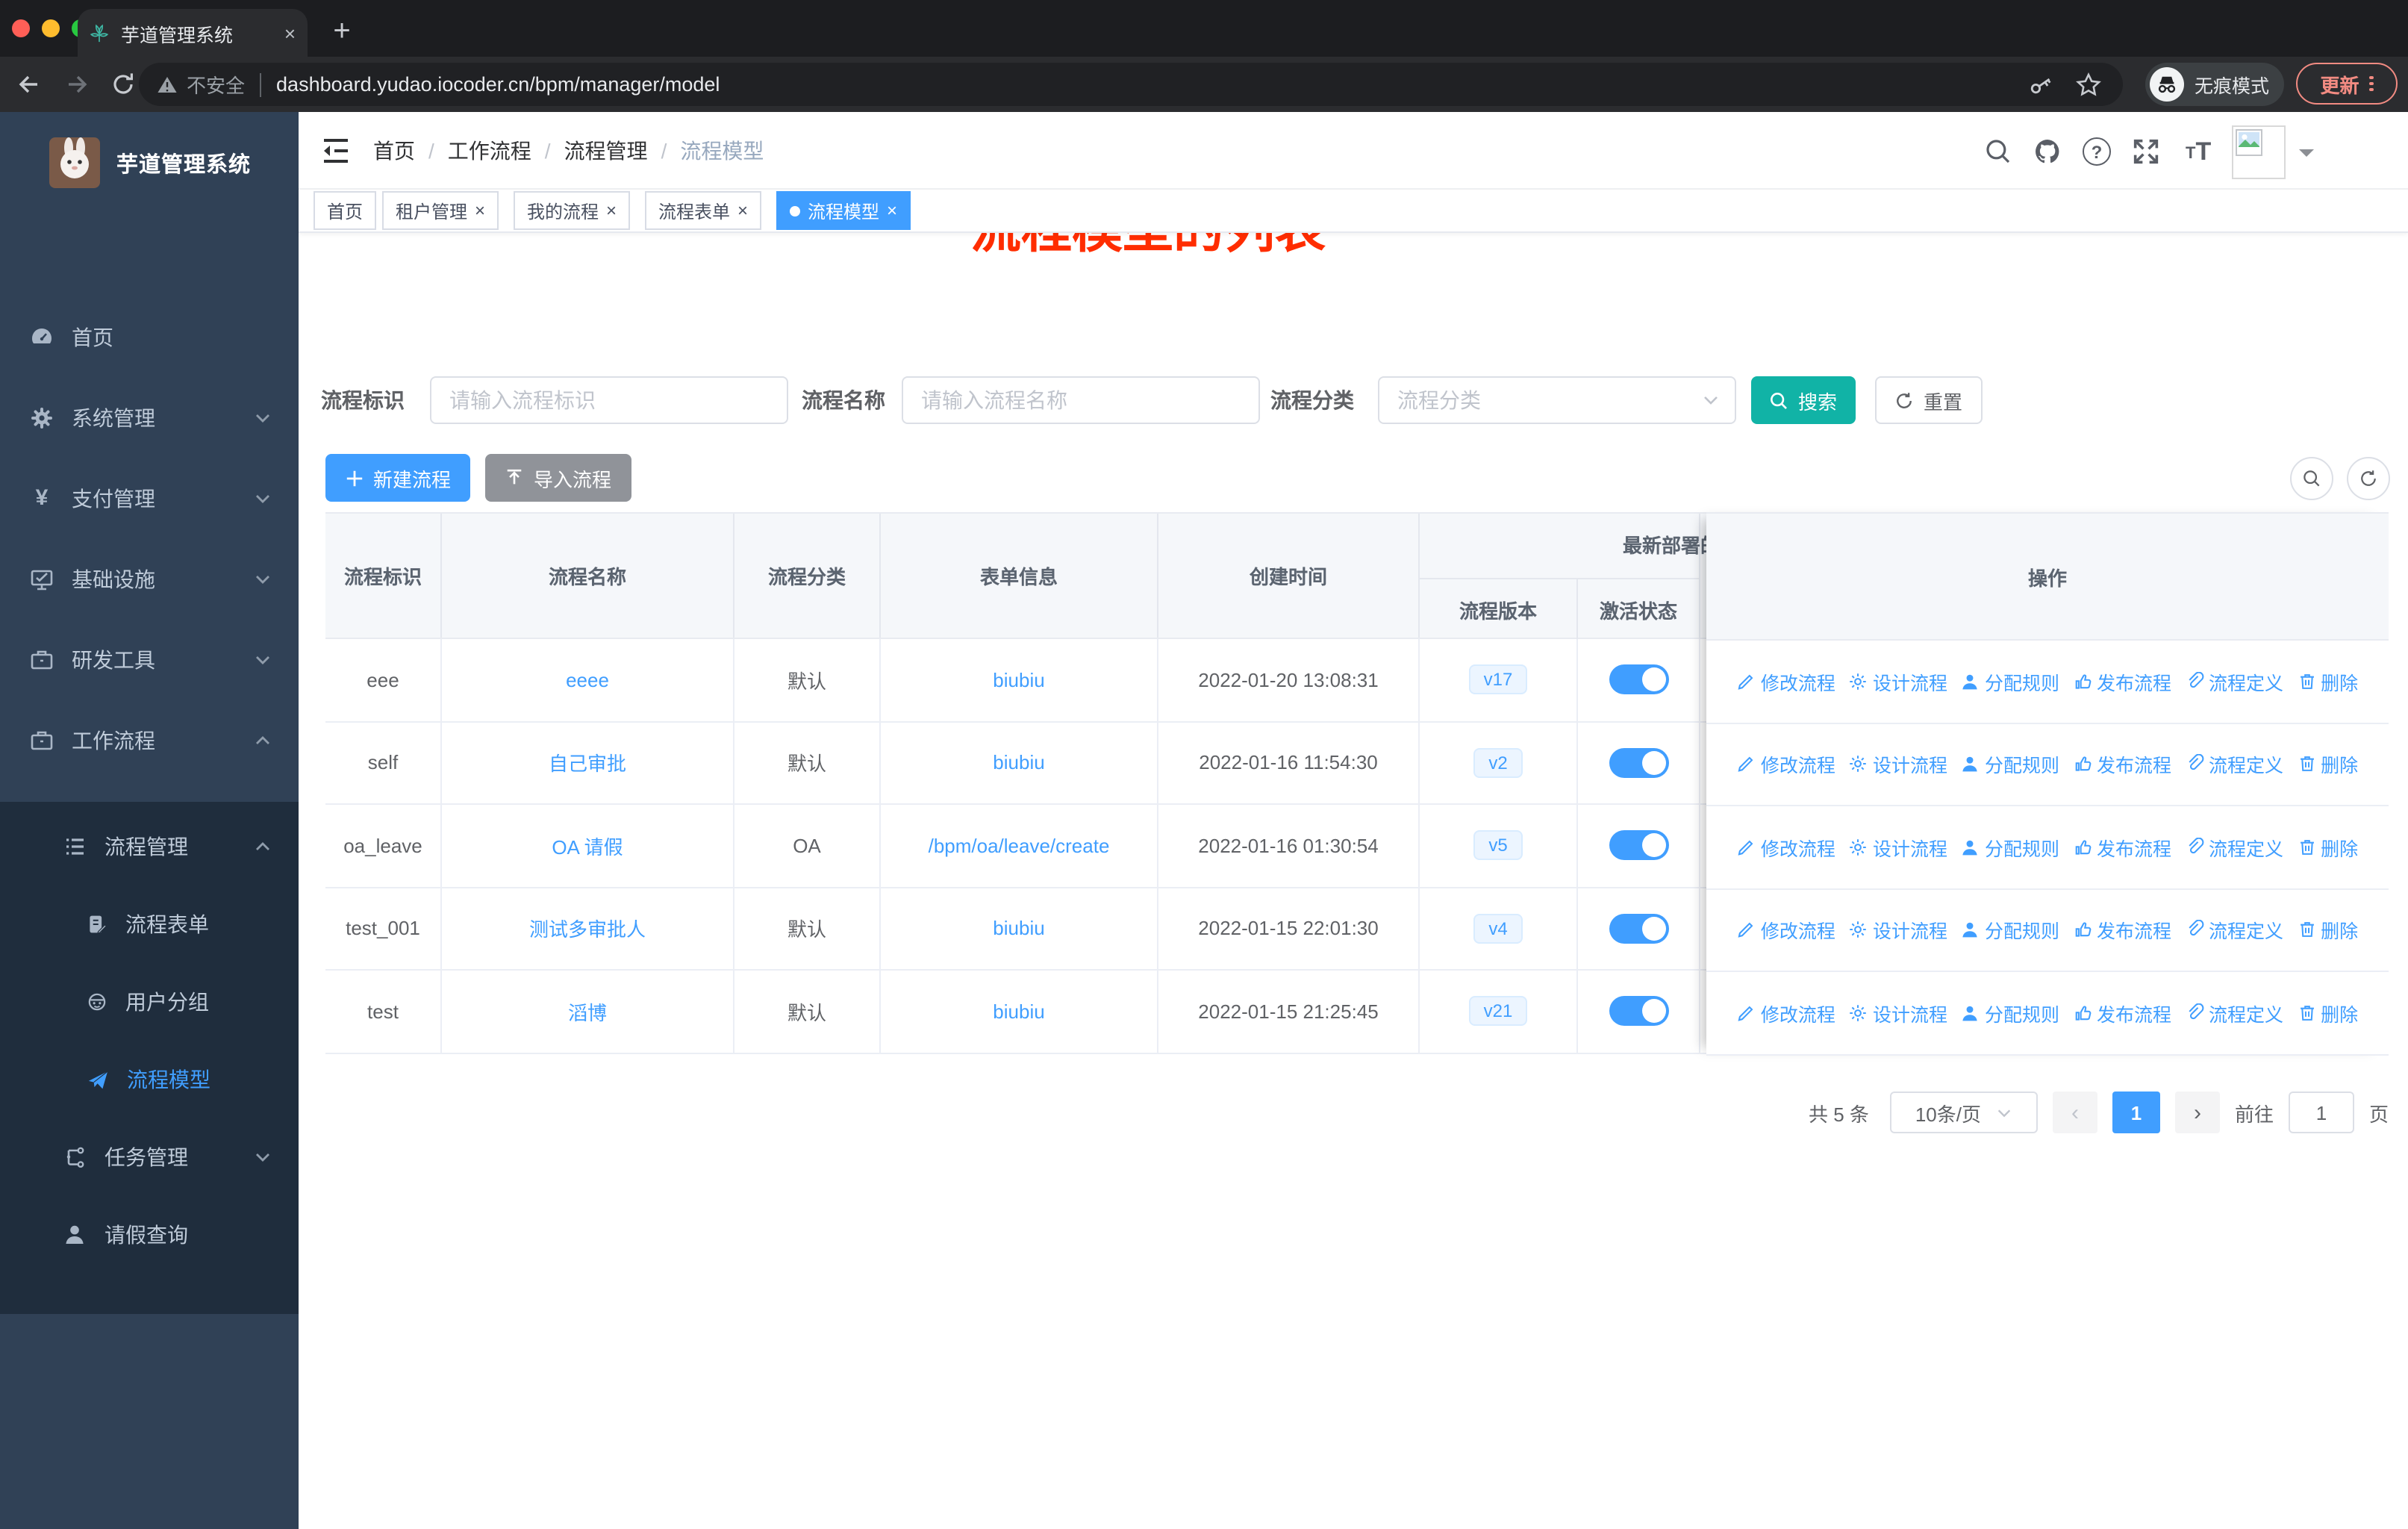 This screenshot has width=2408, height=1529. Describe the element at coordinates (2198, 151) in the screenshot. I see `font-size-icon: TT` at that location.